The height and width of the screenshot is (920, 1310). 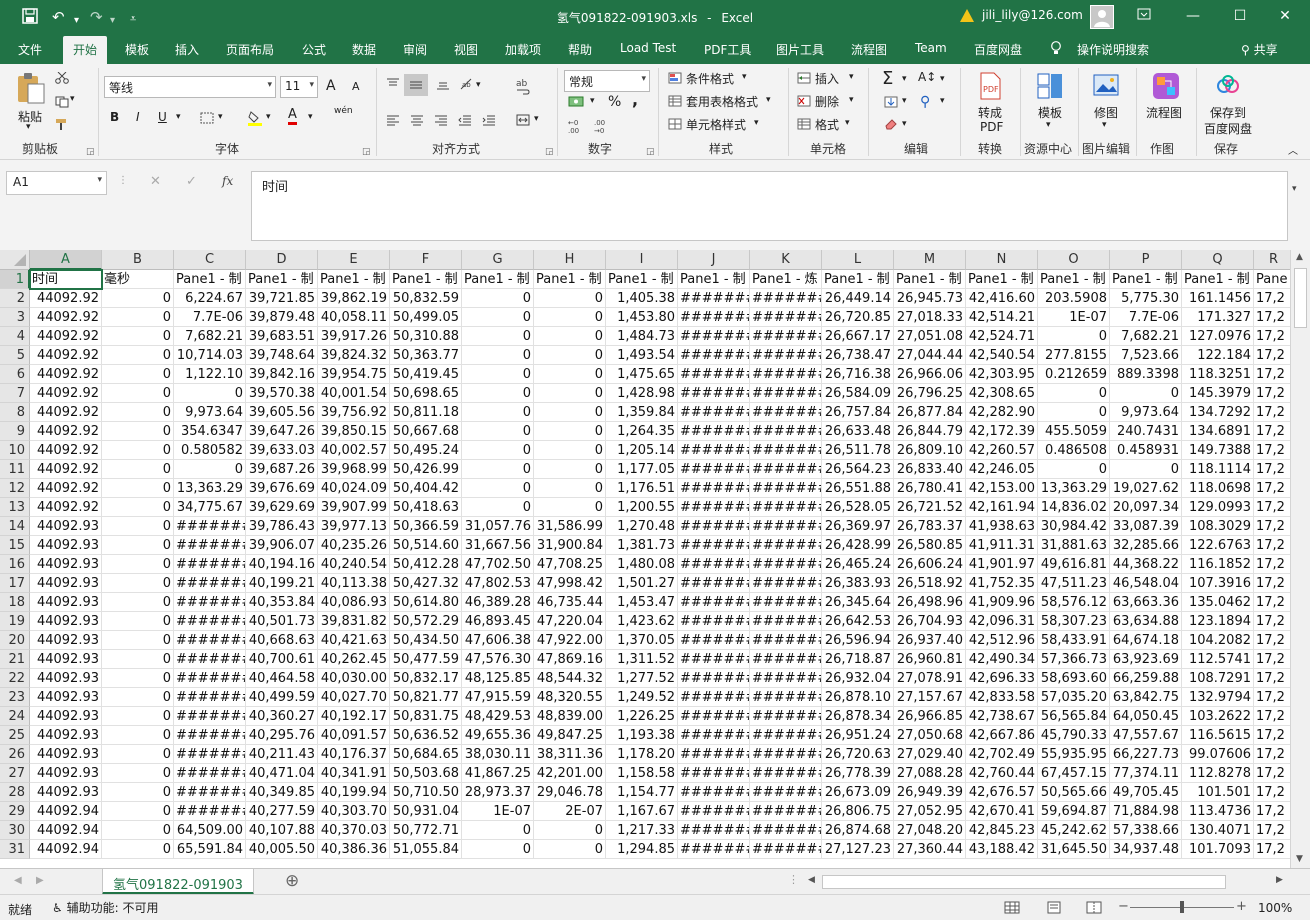 What do you see at coordinates (1299, 257) in the screenshot?
I see `scroll-up-icon: ▲` at bounding box center [1299, 257].